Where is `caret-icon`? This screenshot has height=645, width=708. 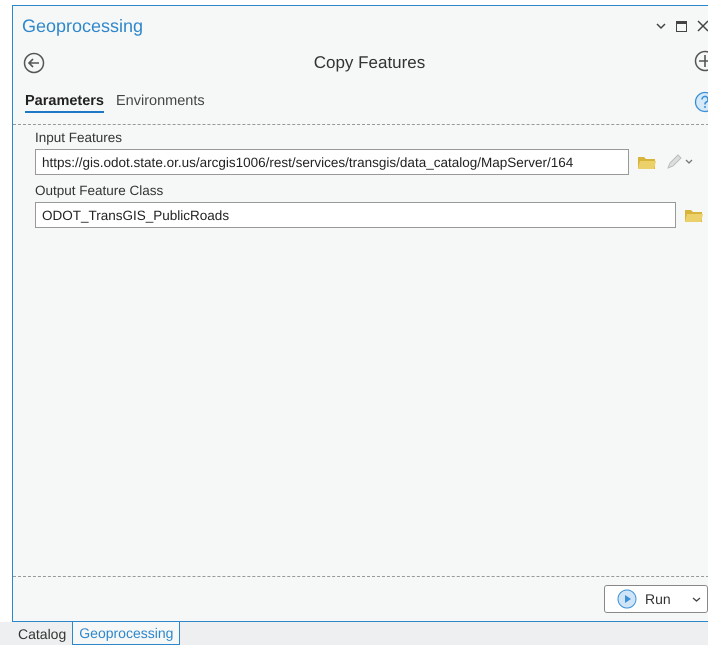 caret-icon is located at coordinates (696, 599).